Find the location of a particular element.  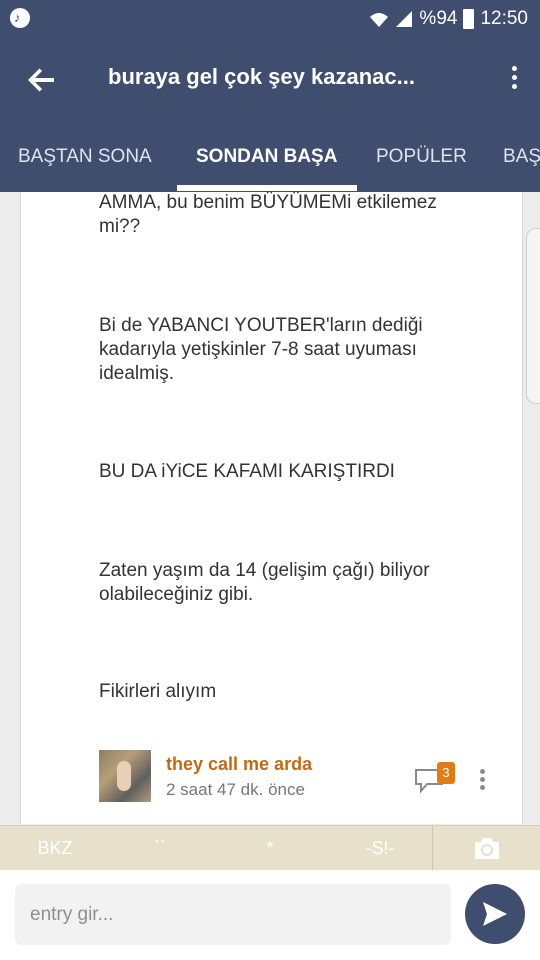

asterisk-button: * is located at coordinates (270, 848).